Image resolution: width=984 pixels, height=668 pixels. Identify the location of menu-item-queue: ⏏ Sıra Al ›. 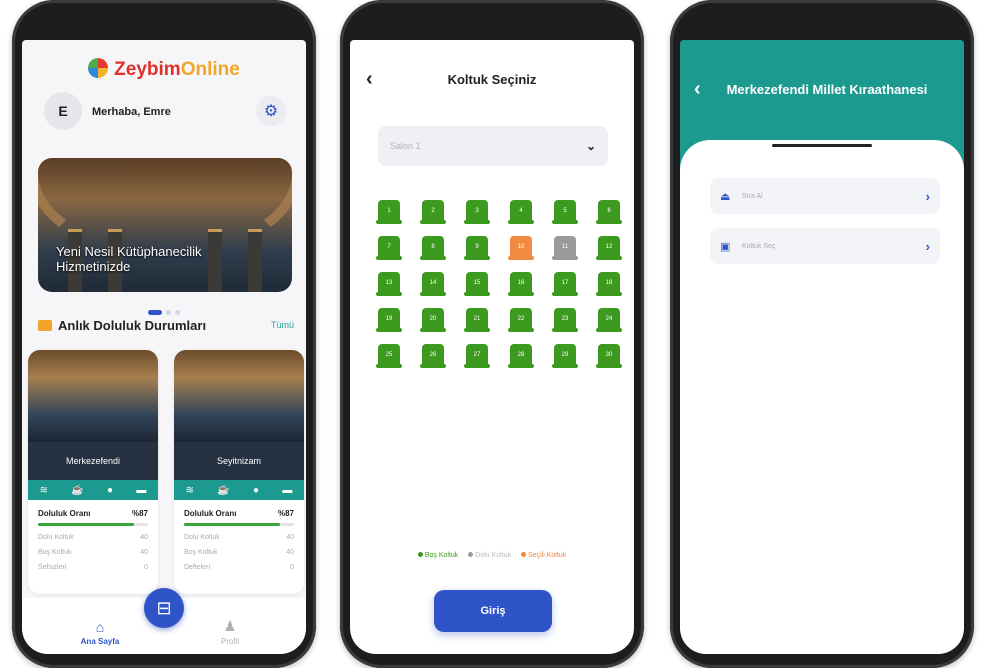
(825, 196).